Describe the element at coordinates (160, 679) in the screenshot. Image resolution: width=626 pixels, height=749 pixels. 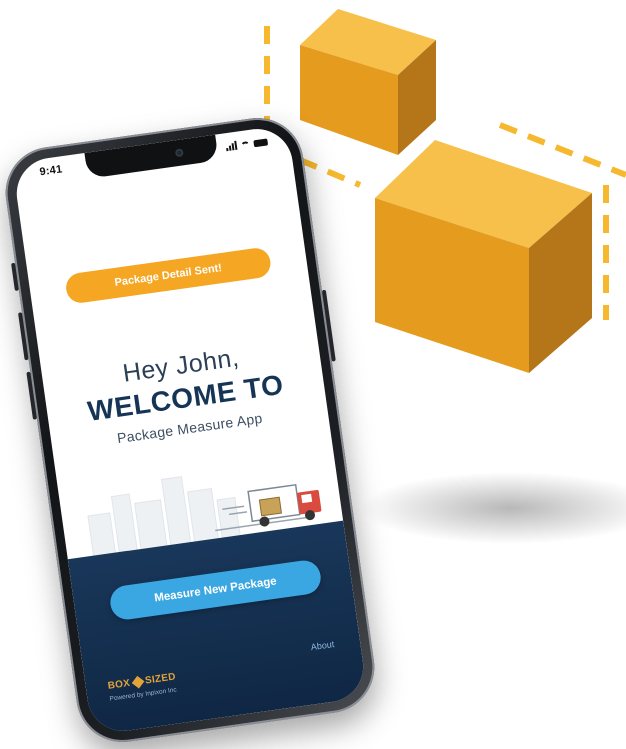
I see `brand-logo-part2: SIZED` at that location.